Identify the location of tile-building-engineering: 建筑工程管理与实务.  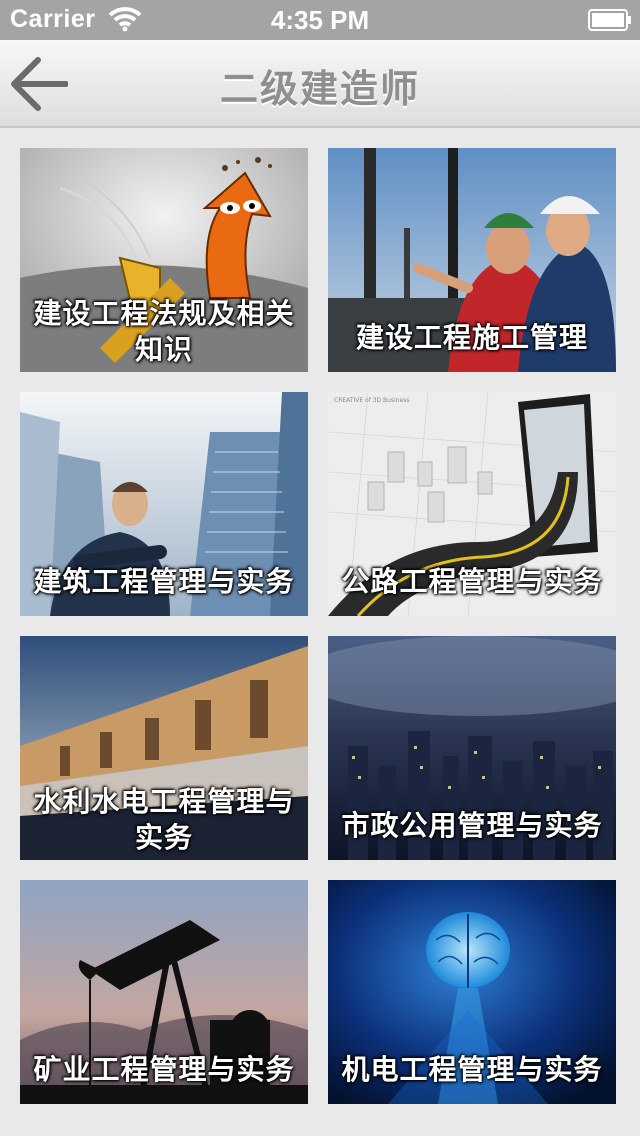
(164, 504).